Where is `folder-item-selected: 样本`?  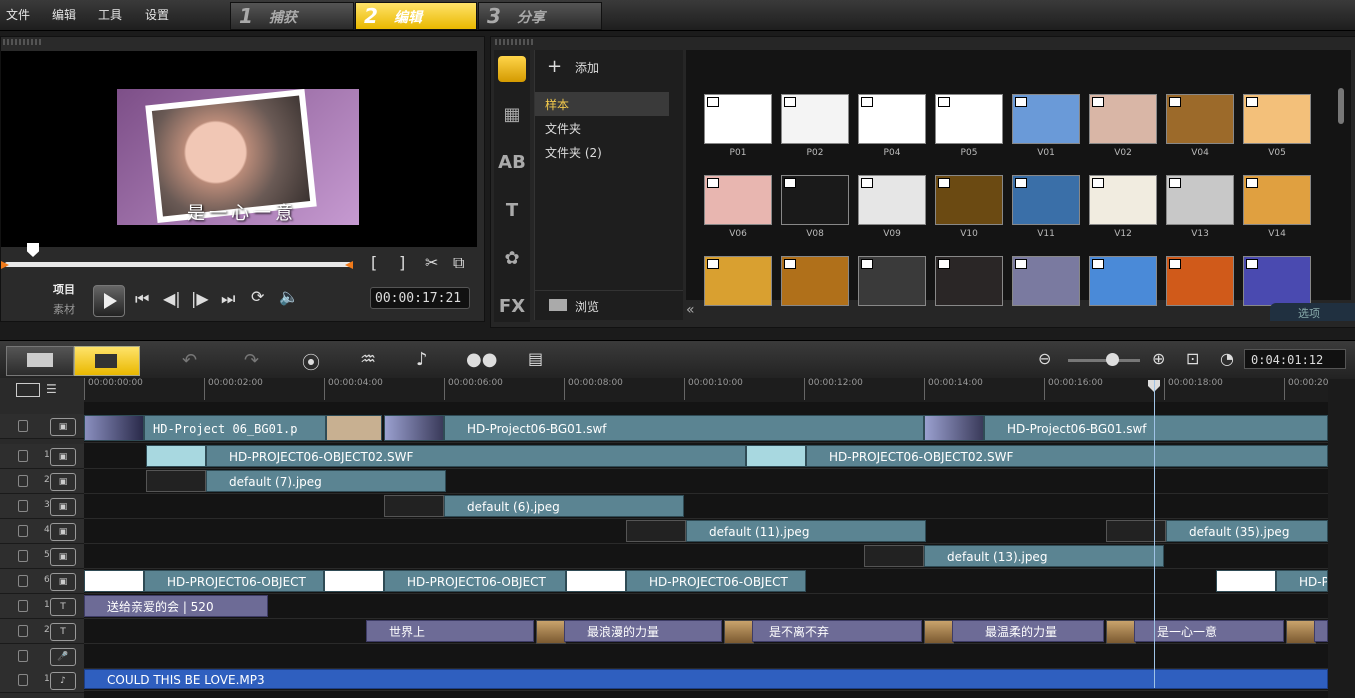
folder-item-selected: 样本 is located at coordinates (602, 104).